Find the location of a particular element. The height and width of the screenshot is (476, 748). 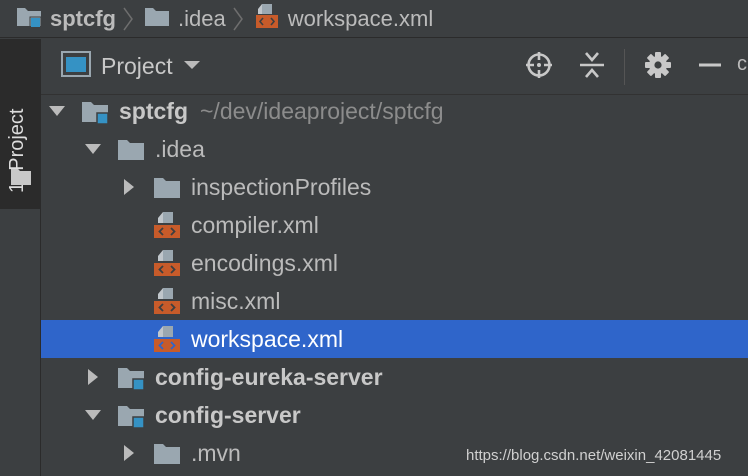

clipped-edge-text: c is located at coordinates (742, 64).